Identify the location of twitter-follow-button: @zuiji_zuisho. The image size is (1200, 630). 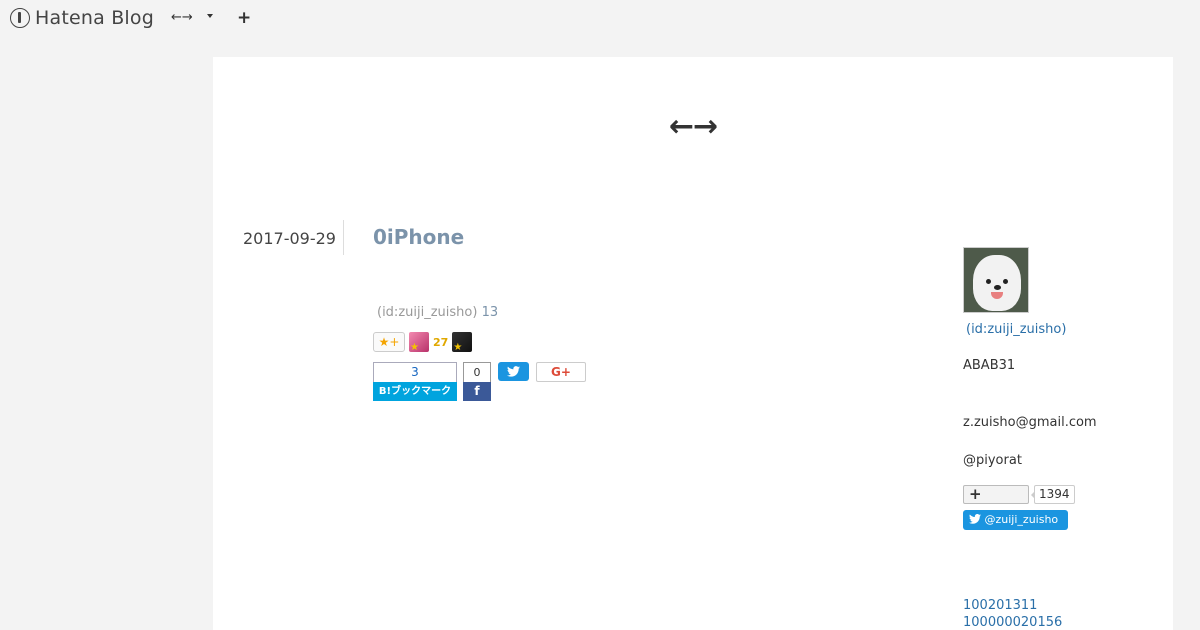
(1015, 520).